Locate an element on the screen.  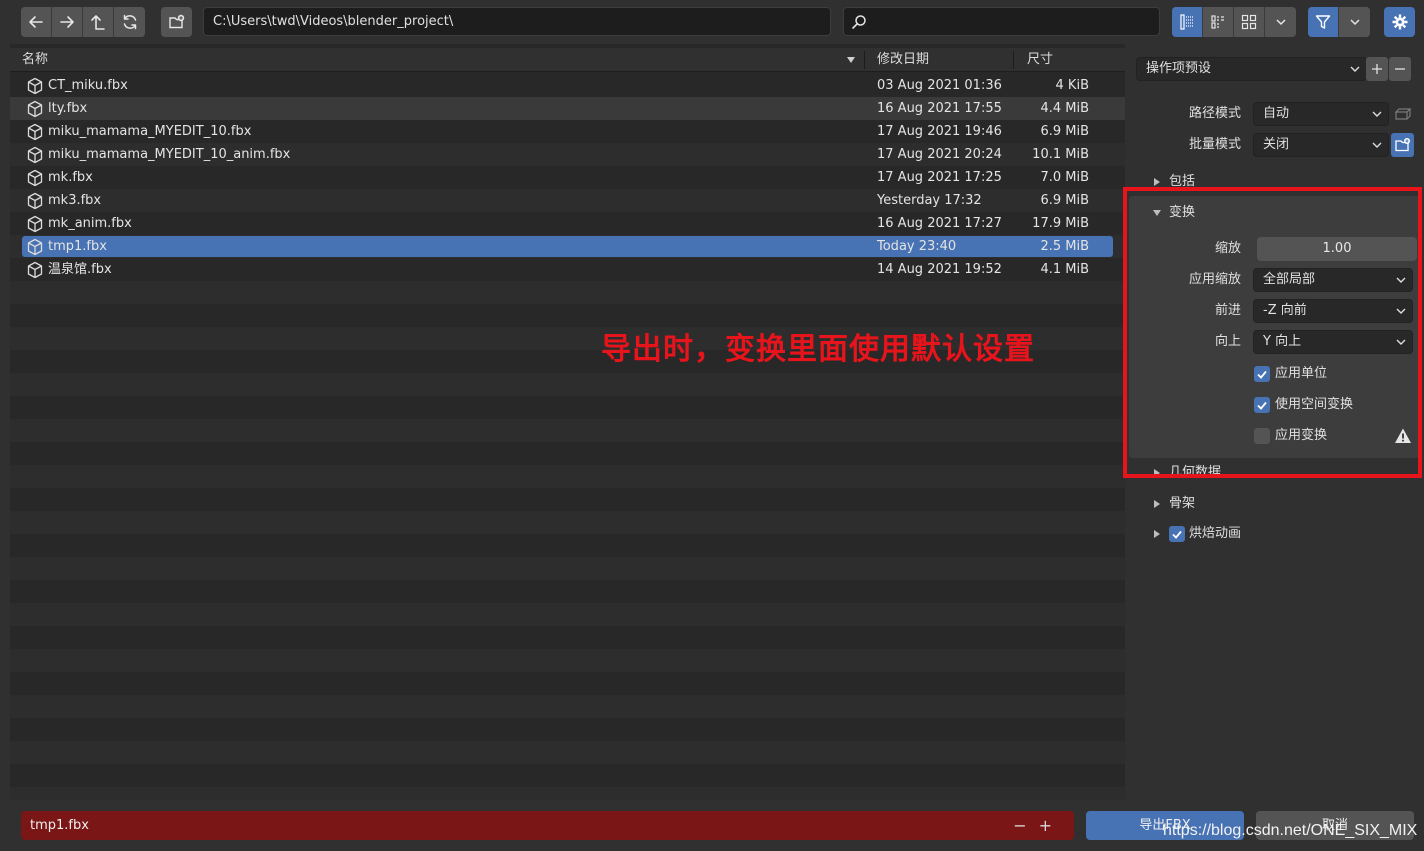
navigation-buttons is located at coordinates (83, 22).